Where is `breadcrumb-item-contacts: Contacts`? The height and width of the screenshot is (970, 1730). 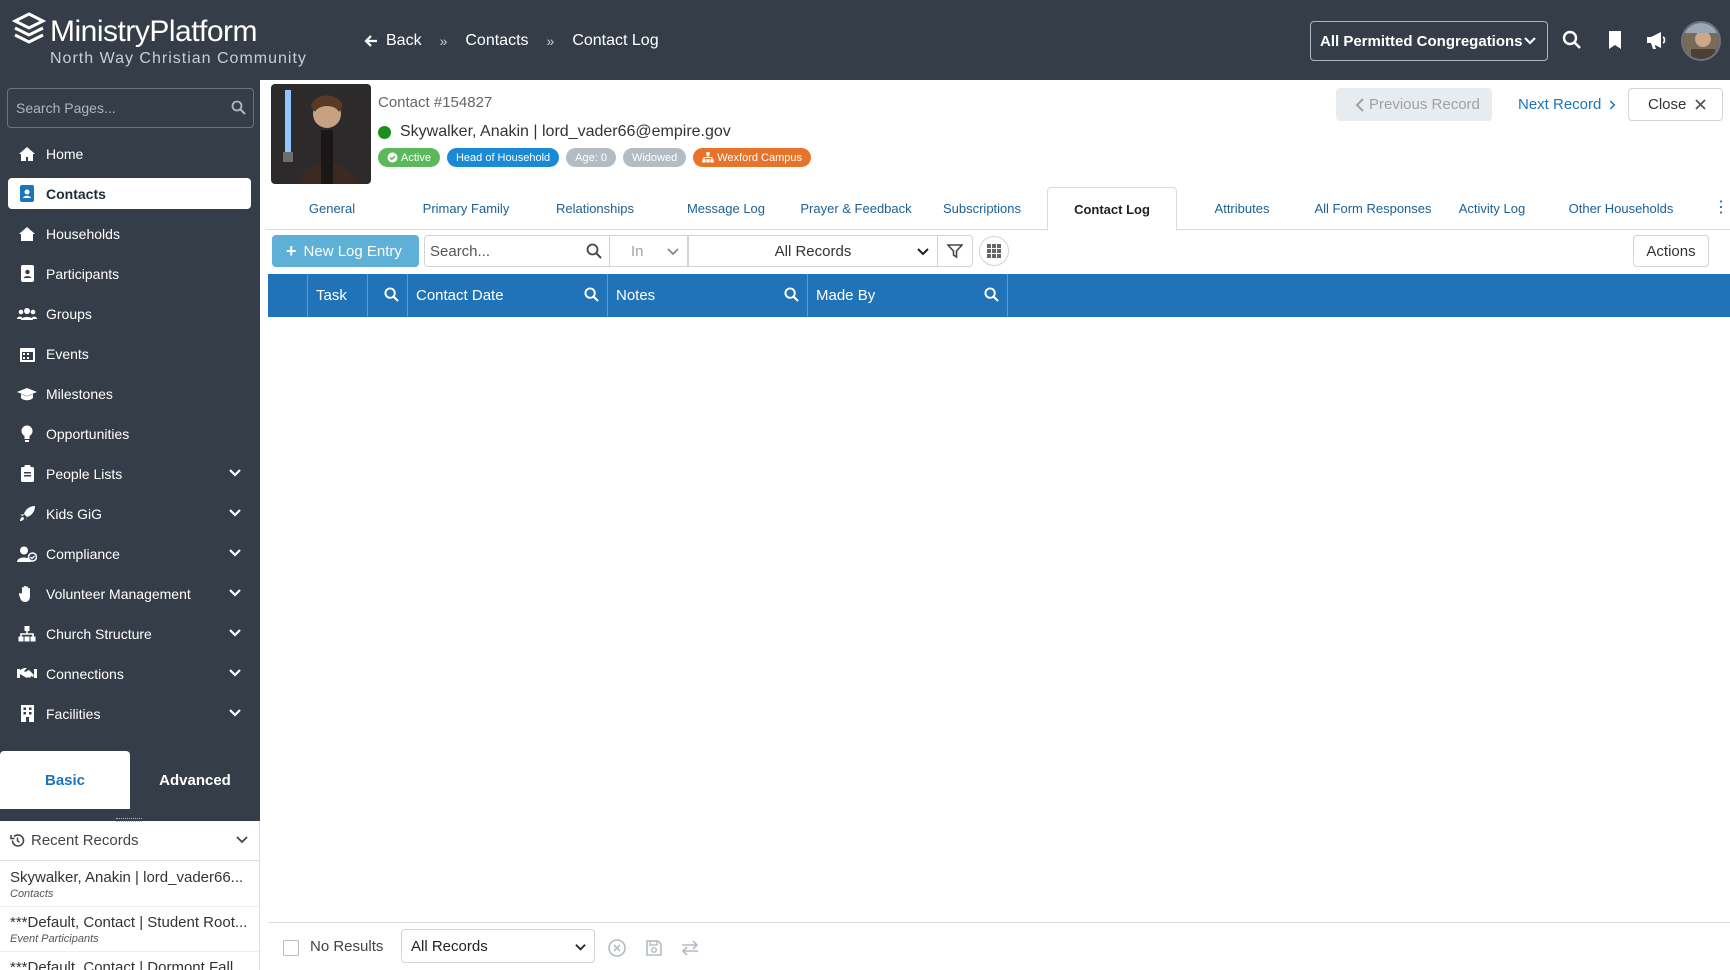 breadcrumb-item-contacts: Contacts is located at coordinates (496, 41).